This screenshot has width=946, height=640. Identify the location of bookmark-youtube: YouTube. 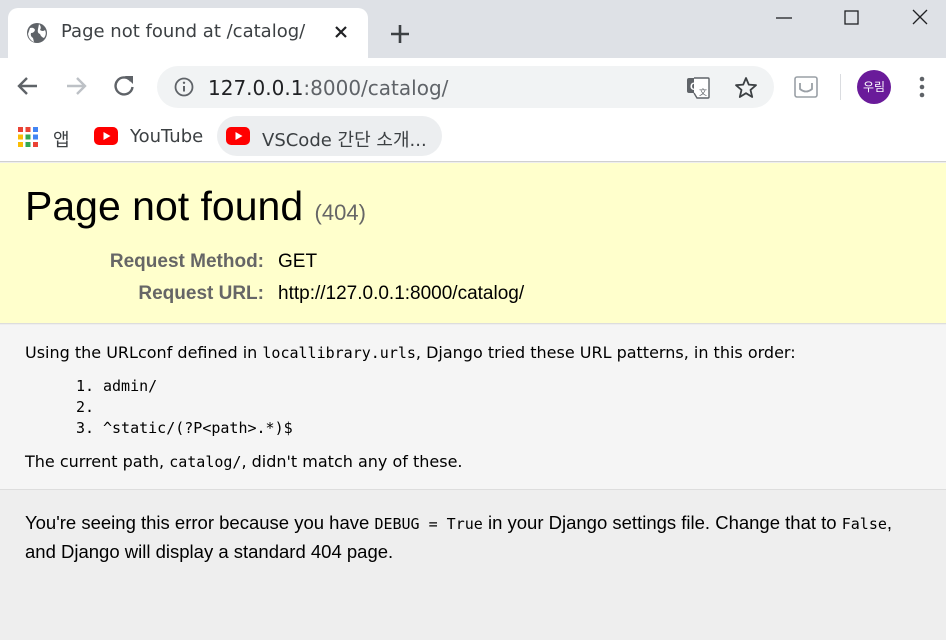
(148, 136).